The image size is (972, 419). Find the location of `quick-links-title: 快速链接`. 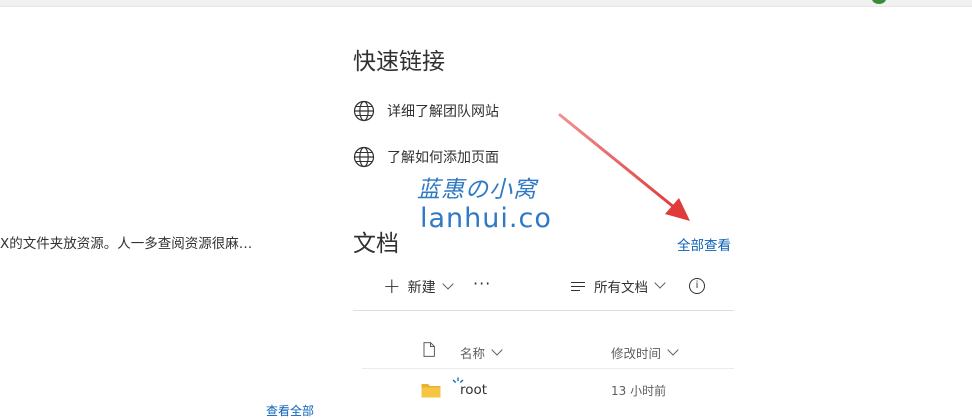

quick-links-title: 快速链接 is located at coordinates (399, 62).